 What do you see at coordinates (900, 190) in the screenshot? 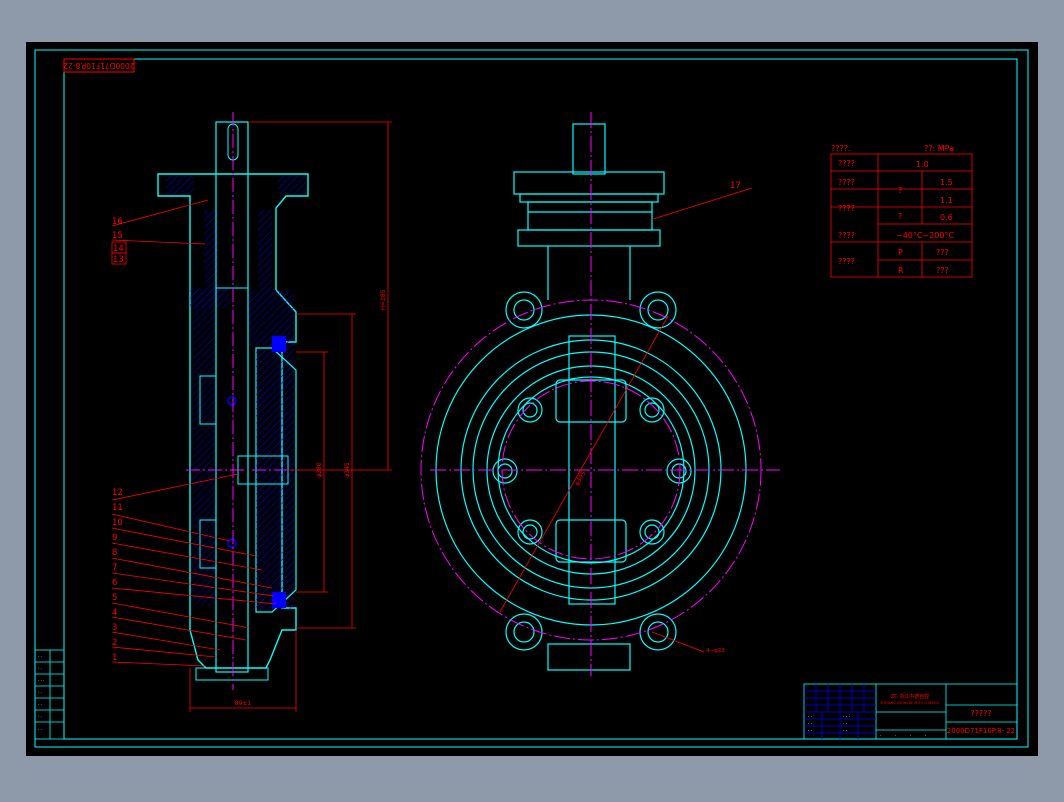
I see `spec-row-sub-2: ?` at bounding box center [900, 190].